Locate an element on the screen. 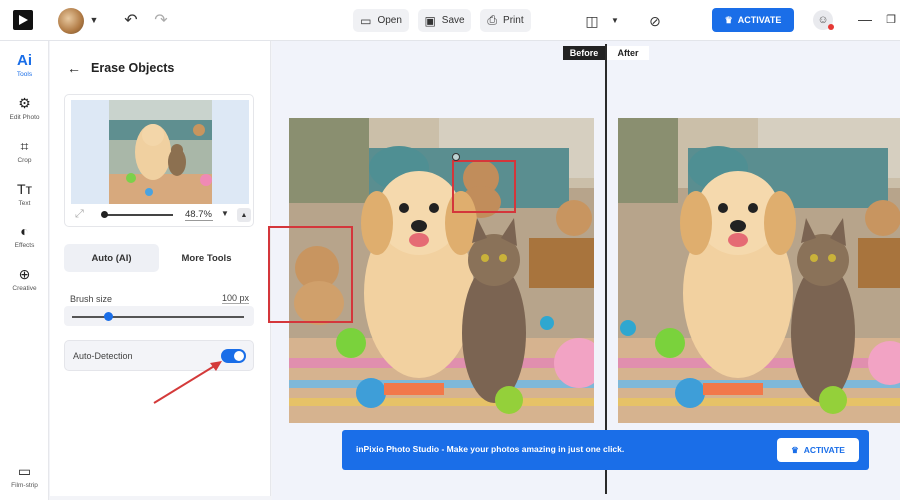 The width and height of the screenshot is (900, 500). open-label: Open is located at coordinates (389, 20).